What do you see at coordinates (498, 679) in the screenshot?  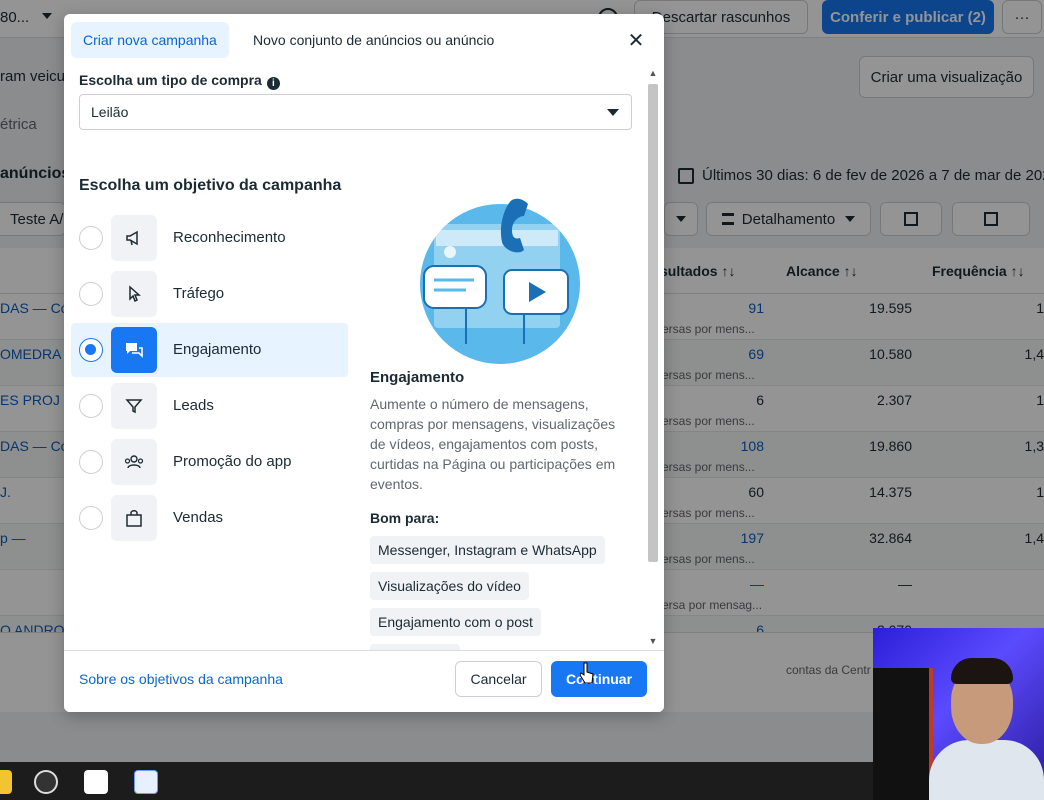 I see `cancel-button: Cancelar` at bounding box center [498, 679].